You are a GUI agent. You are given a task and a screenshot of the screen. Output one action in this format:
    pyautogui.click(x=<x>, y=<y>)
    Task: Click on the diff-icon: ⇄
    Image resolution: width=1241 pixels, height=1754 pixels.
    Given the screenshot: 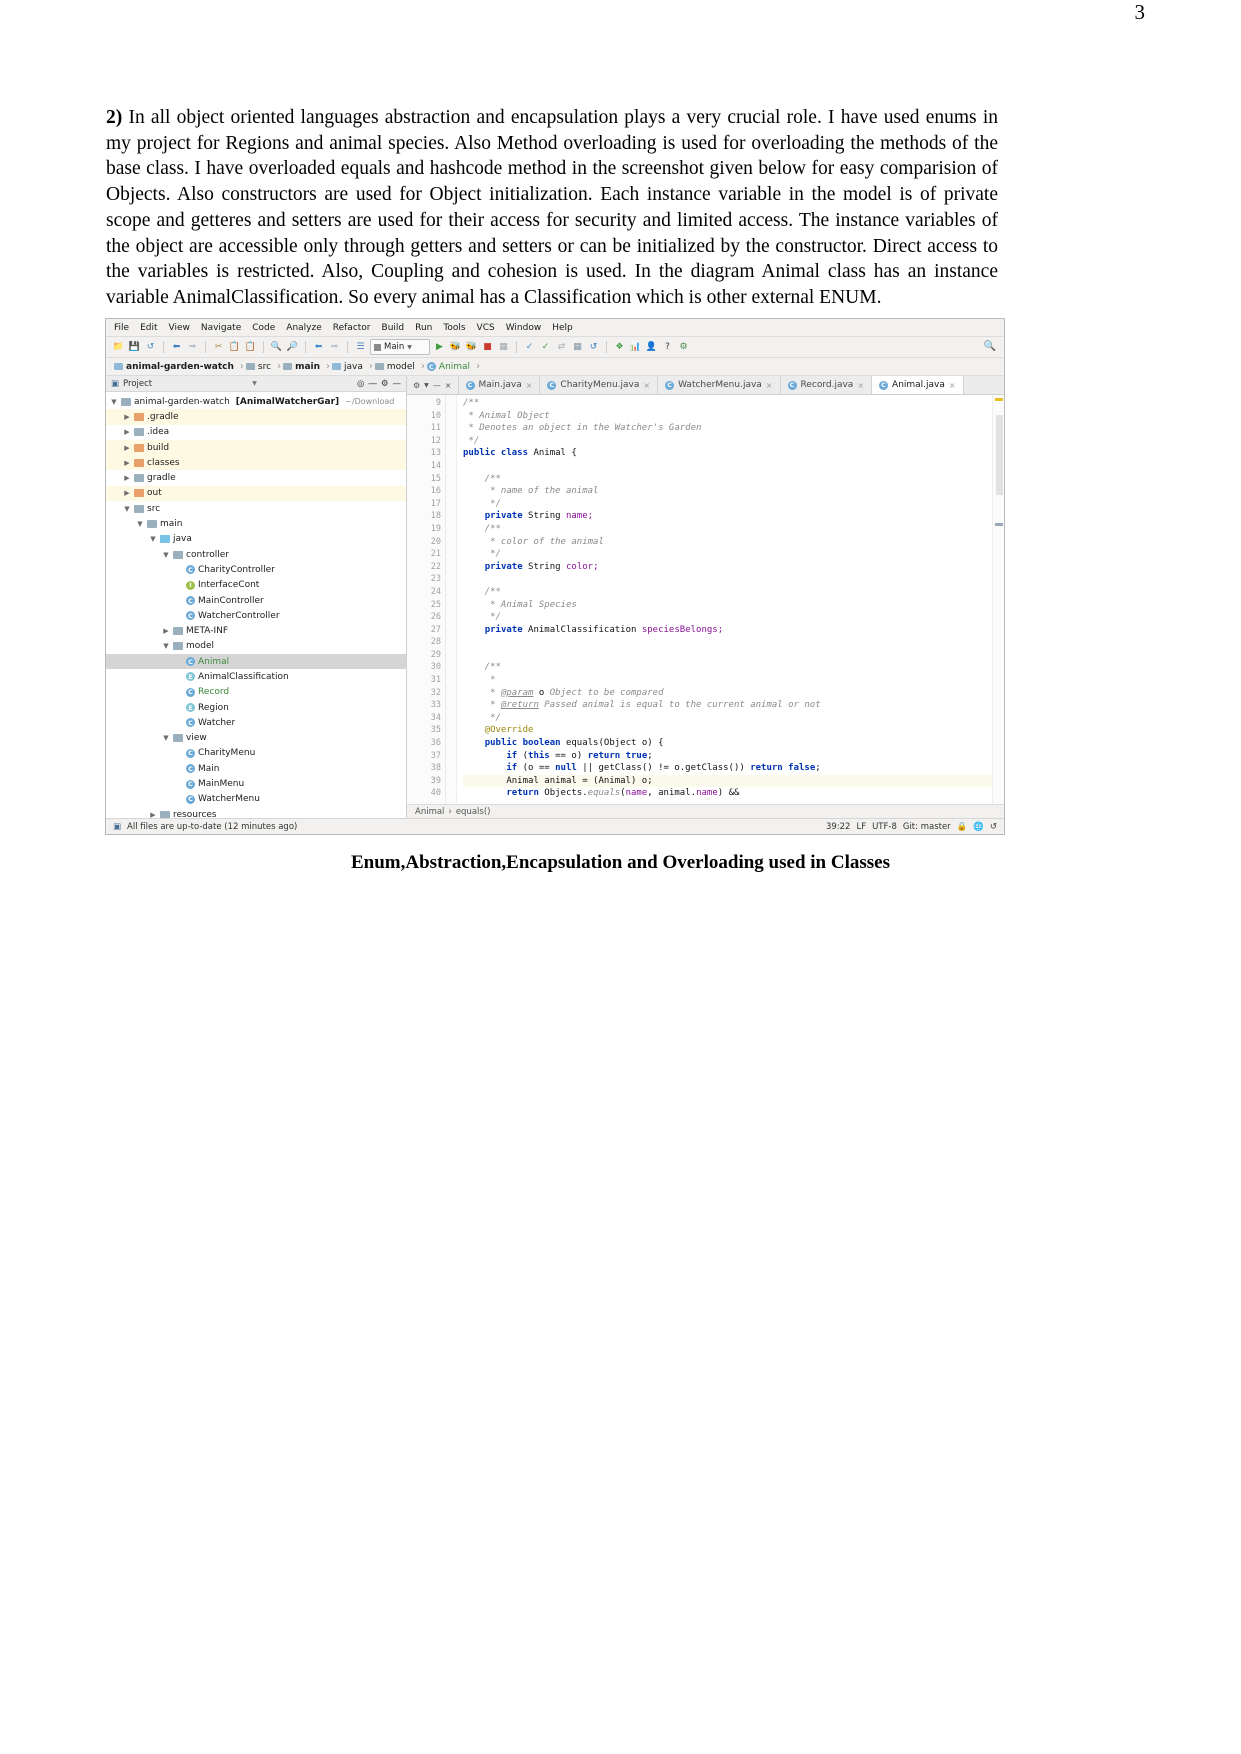 What is the action you would take?
    pyautogui.click(x=561, y=347)
    